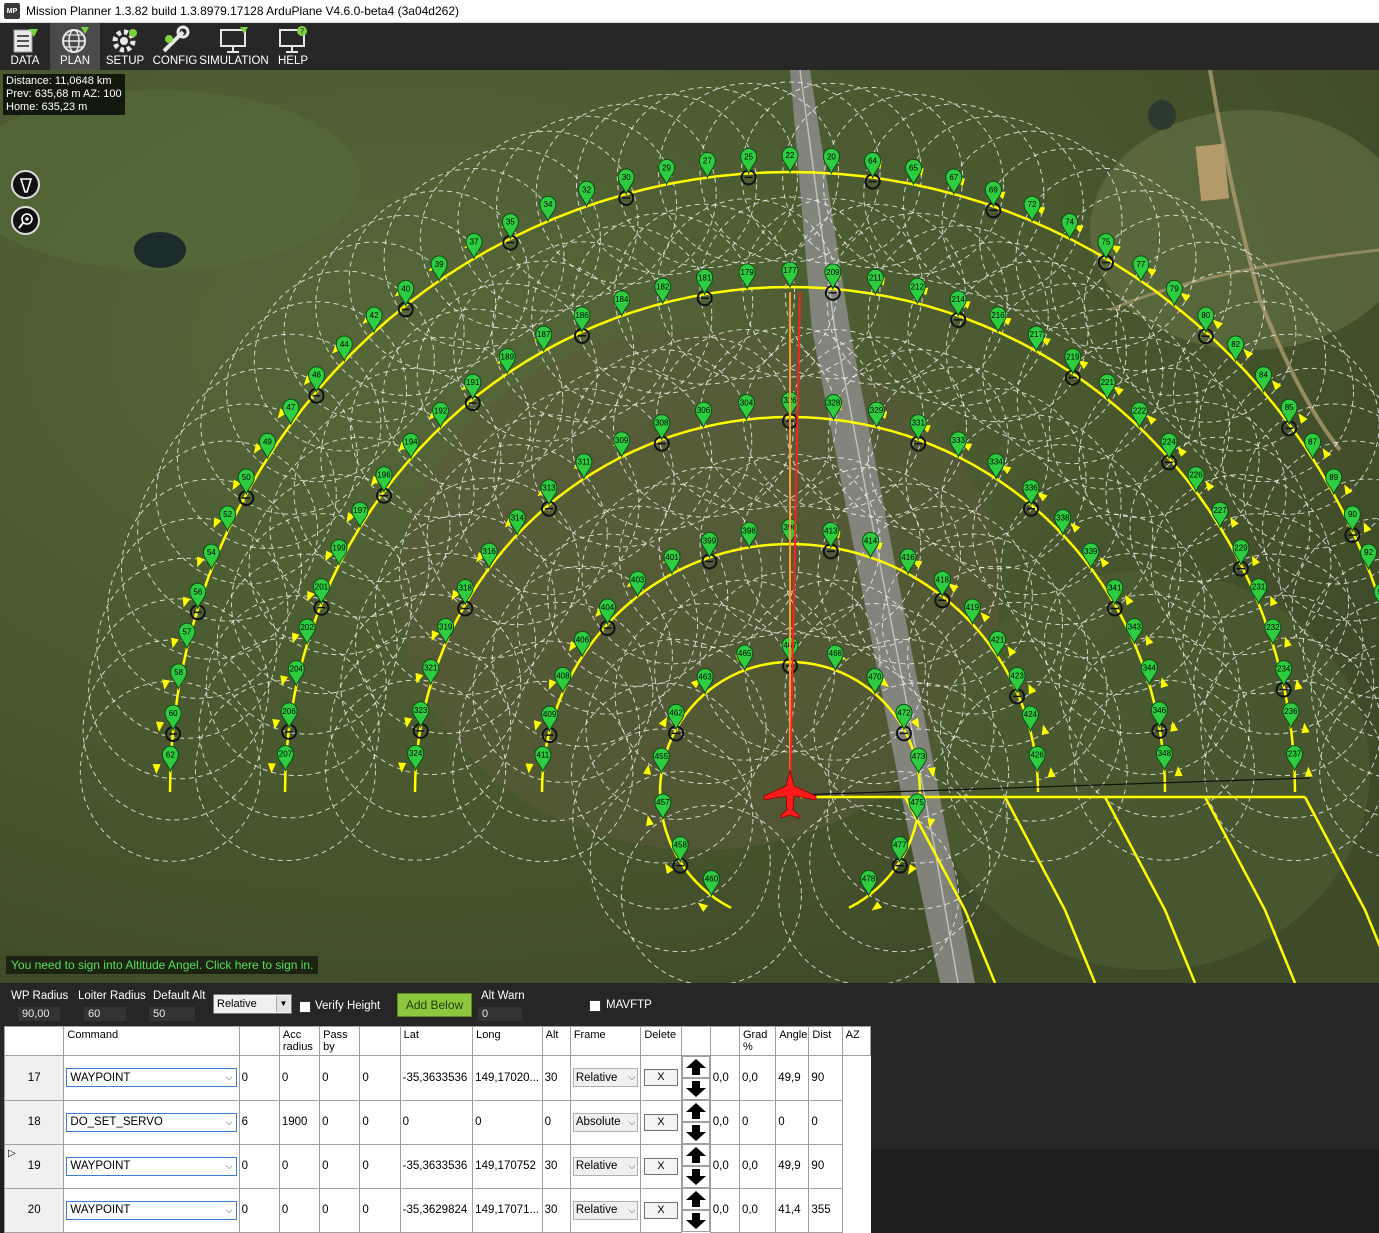 This screenshot has width=1379, height=1233. I want to click on grid-header-angle: Angle, so click(792, 1041).